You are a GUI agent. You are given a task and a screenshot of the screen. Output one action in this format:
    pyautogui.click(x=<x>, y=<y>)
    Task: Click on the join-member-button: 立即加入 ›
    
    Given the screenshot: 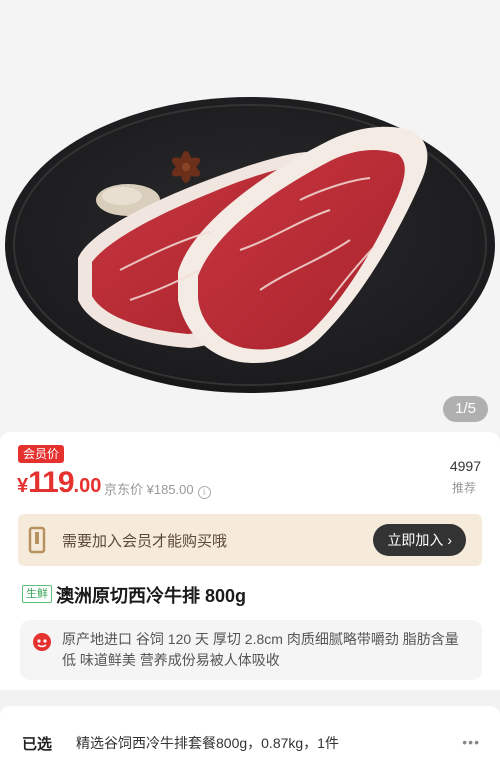 What is the action you would take?
    pyautogui.click(x=419, y=540)
    